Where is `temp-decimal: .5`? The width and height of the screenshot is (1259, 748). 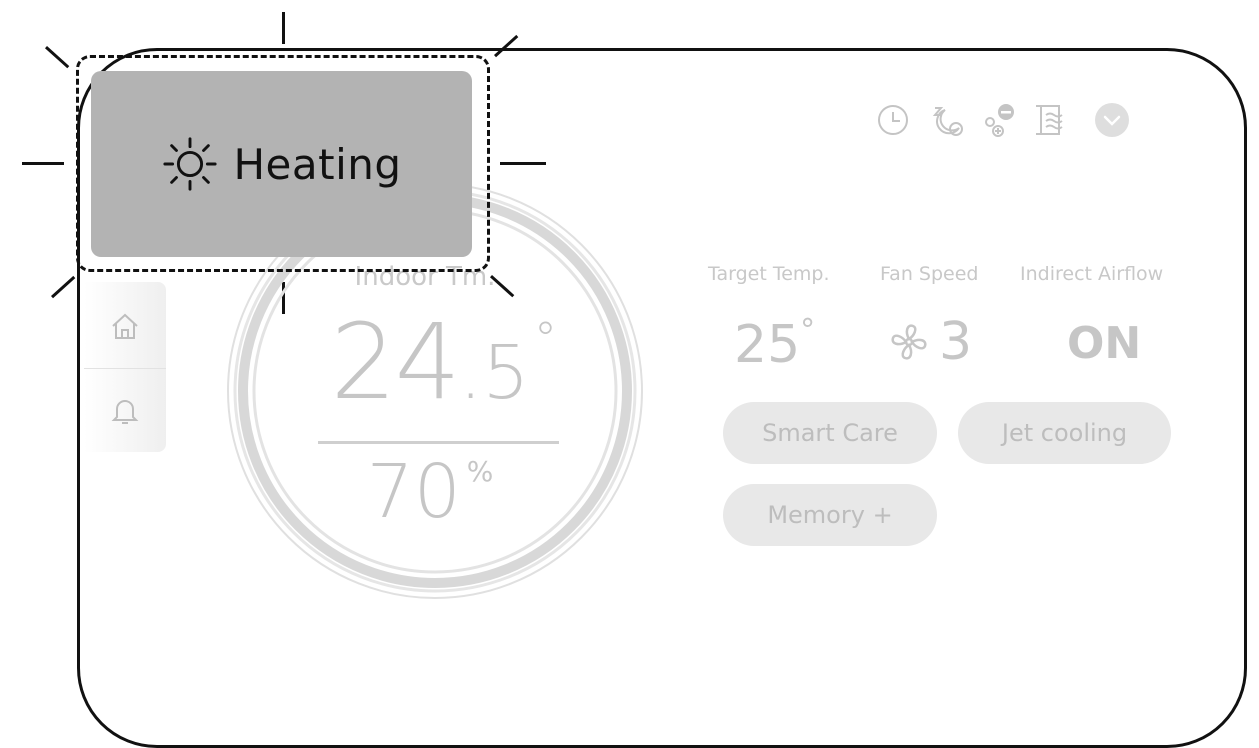
temp-decimal: .5 is located at coordinates (494, 373).